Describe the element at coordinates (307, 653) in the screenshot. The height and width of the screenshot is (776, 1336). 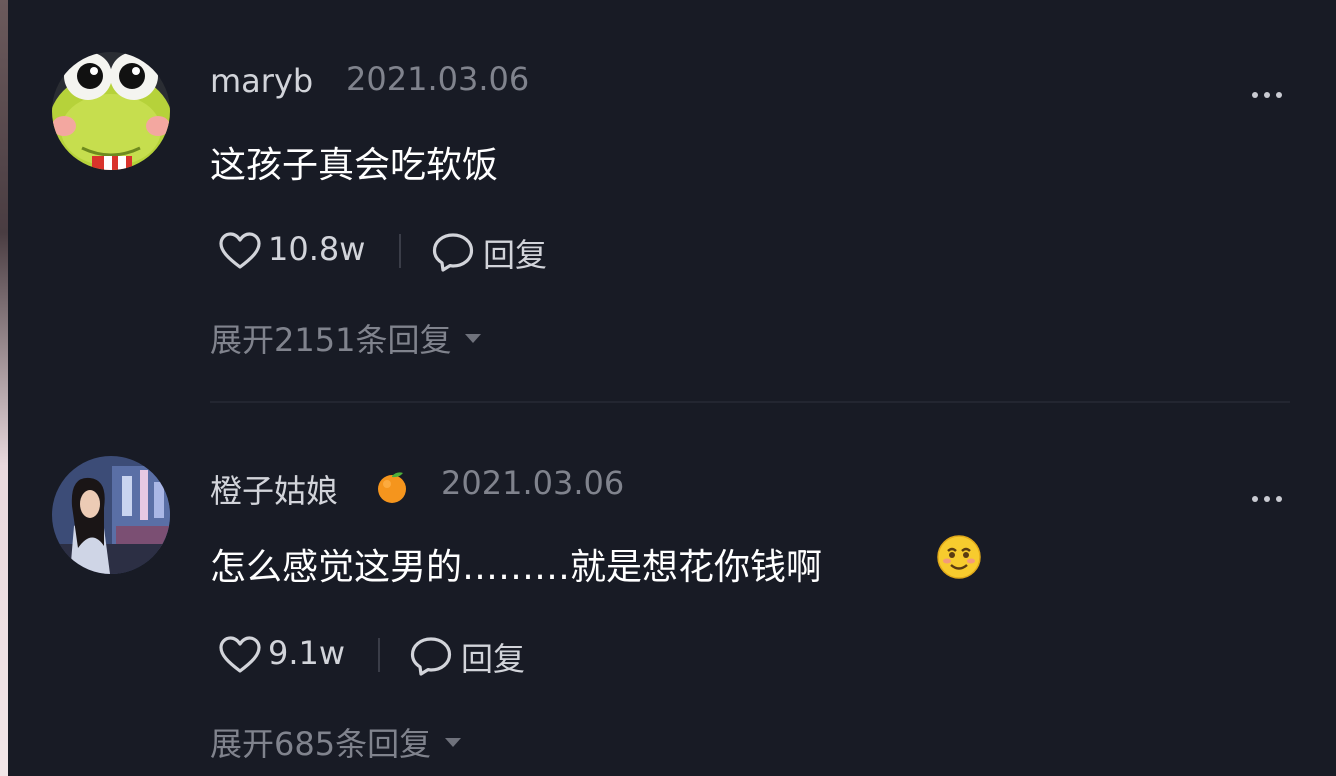
I see `like-count: 9.1w` at that location.